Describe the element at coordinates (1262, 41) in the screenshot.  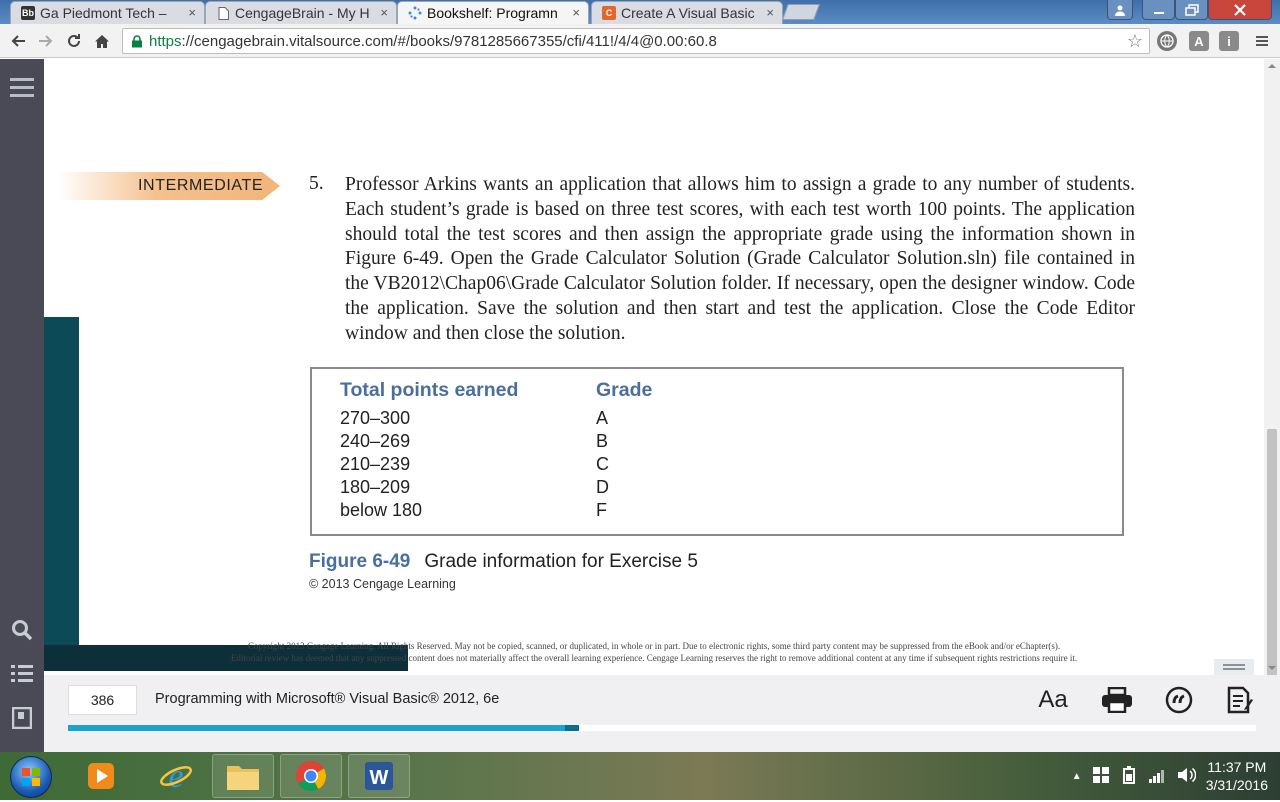
I see `chrome-menu-icon` at that location.